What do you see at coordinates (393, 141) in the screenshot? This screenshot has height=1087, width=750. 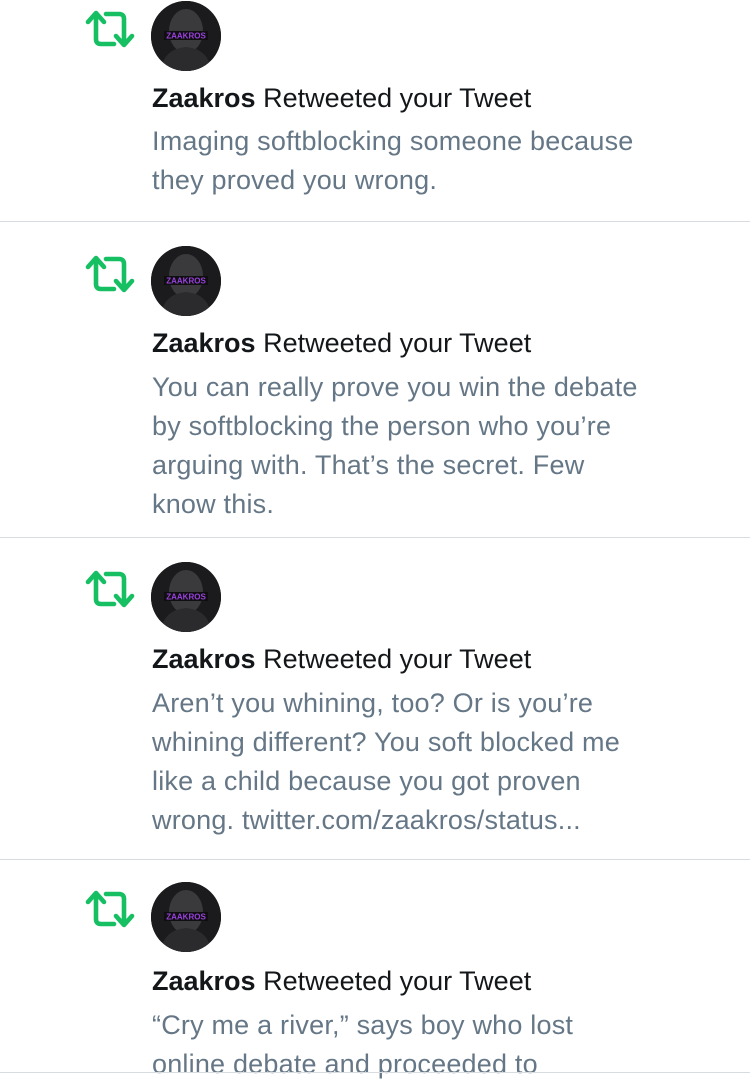 I see `tweet-line: Imaging softblocking someone because` at bounding box center [393, 141].